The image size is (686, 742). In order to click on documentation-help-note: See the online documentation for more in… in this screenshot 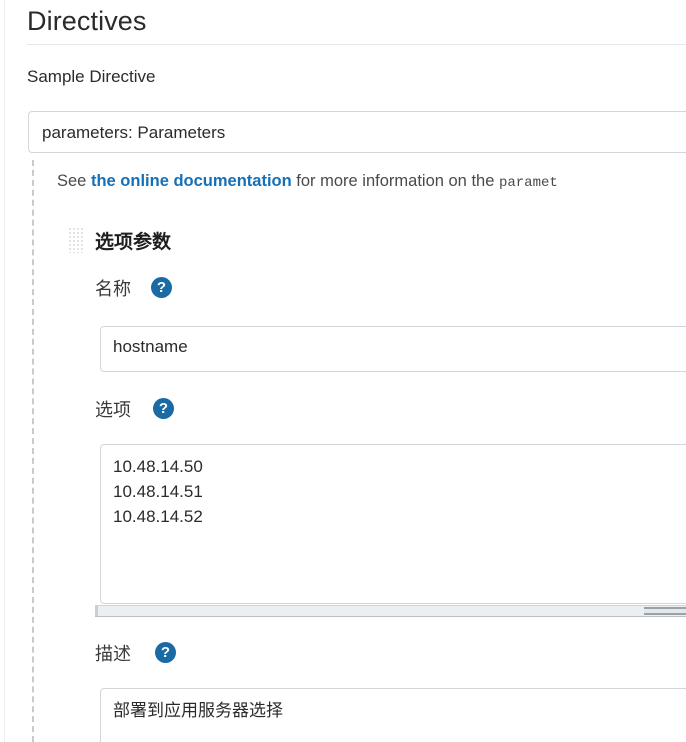, I will do `click(307, 182)`.